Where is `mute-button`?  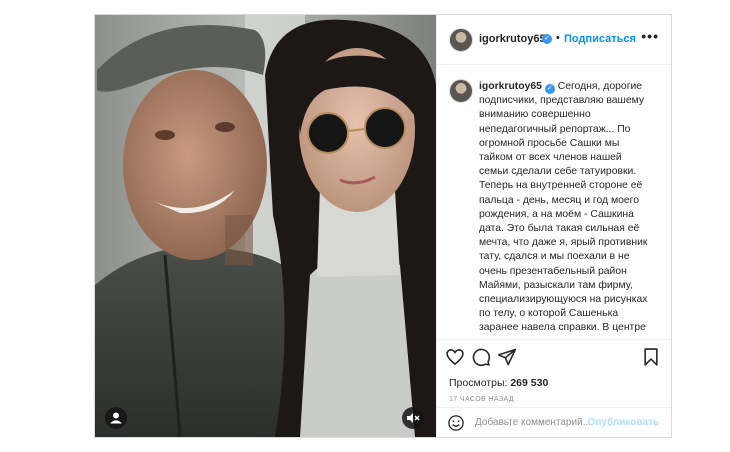
mute-button is located at coordinates (413, 418).